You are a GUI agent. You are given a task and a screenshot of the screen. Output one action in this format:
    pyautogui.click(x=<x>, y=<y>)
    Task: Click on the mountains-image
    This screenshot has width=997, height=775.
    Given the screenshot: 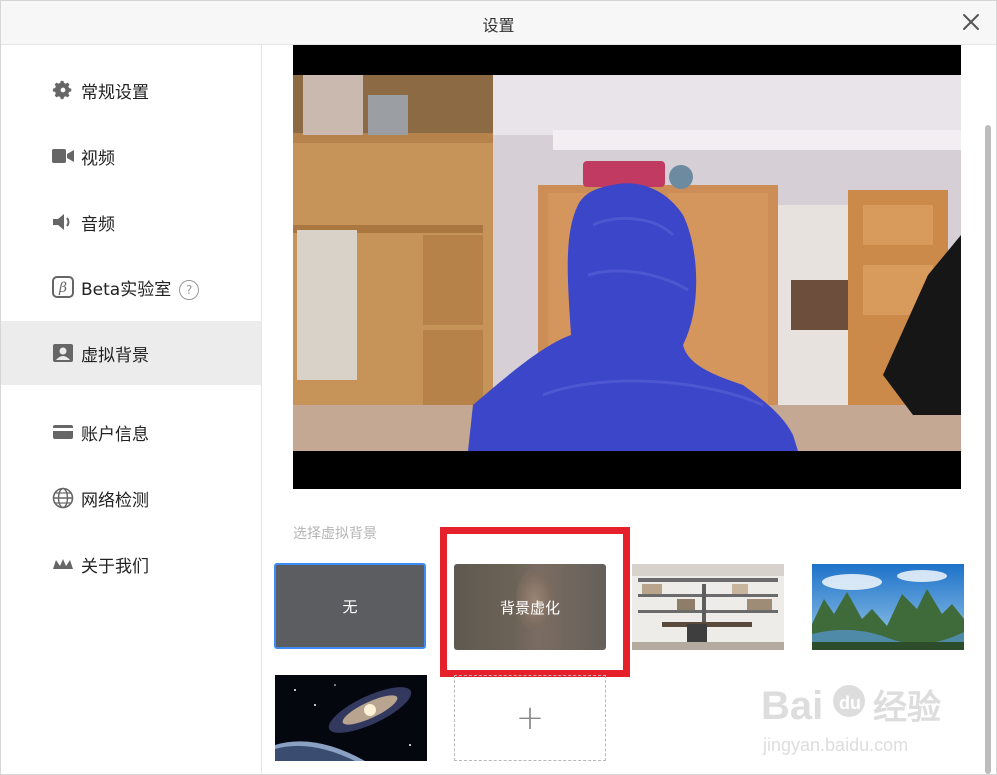 What is the action you would take?
    pyautogui.click(x=888, y=607)
    